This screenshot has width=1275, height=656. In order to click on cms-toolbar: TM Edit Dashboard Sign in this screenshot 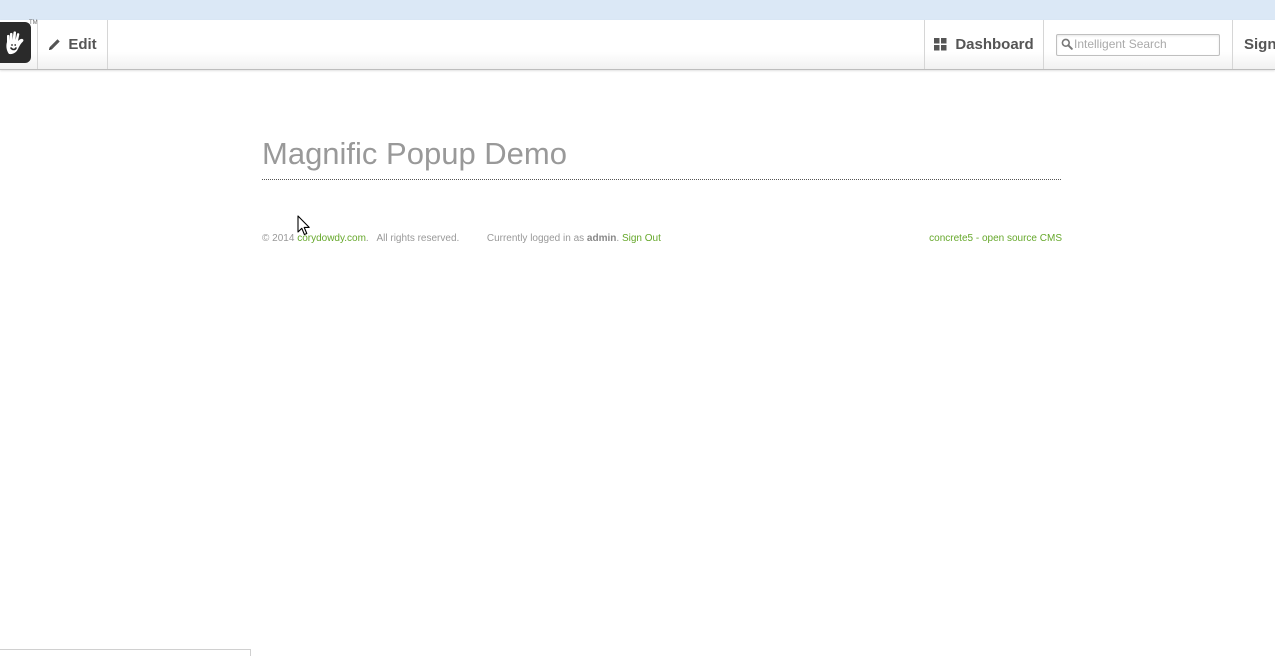, I will do `click(637, 45)`.